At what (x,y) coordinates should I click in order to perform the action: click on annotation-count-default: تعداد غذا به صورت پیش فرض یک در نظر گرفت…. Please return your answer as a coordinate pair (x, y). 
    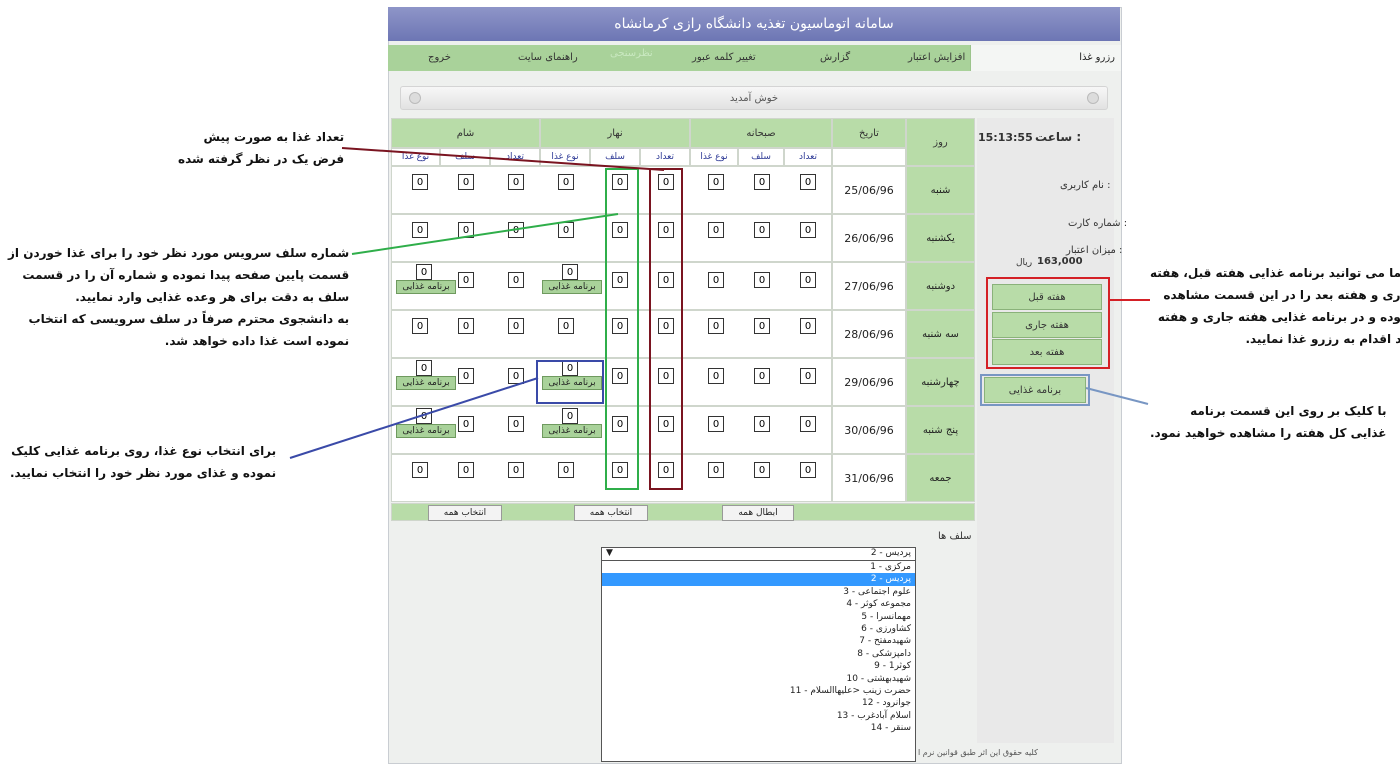
    Looking at the image, I should click on (261, 148).